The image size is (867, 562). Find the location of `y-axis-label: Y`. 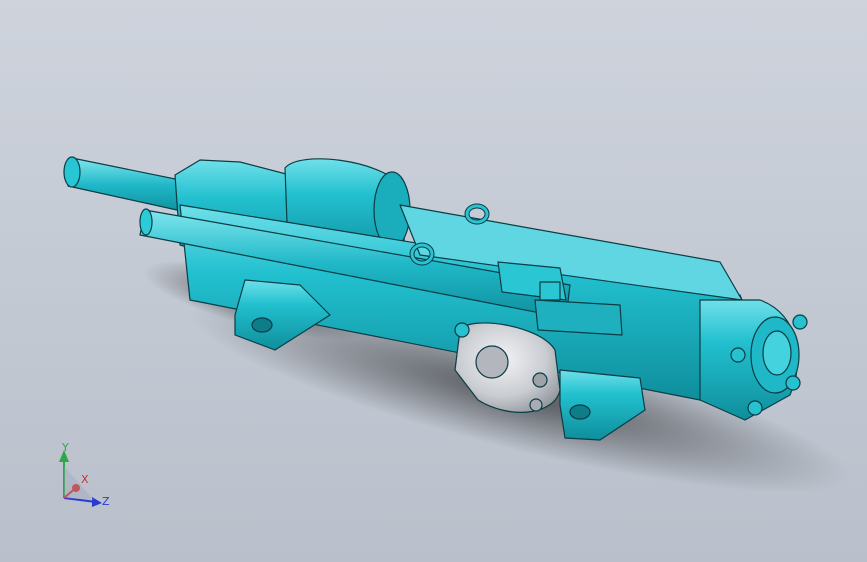

y-axis-label: Y is located at coordinates (65, 447).